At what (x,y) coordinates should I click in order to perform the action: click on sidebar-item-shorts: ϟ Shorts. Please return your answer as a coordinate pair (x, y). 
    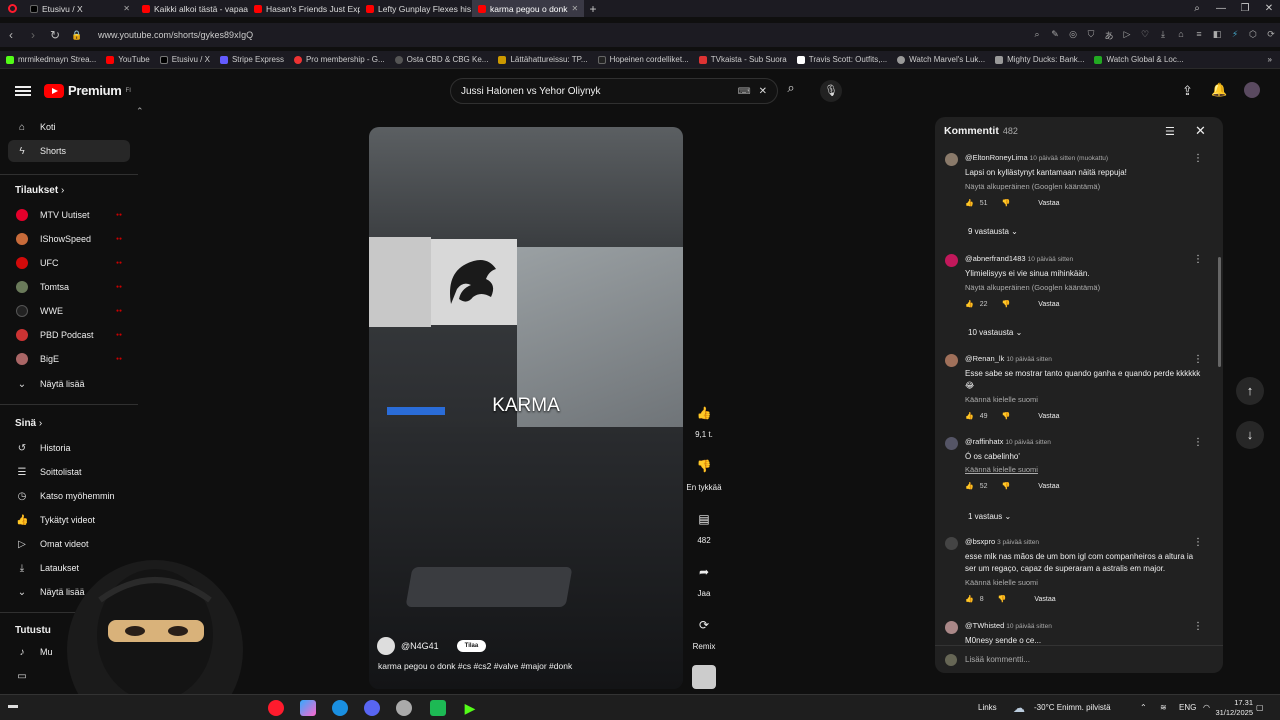
    Looking at the image, I should click on (69, 151).